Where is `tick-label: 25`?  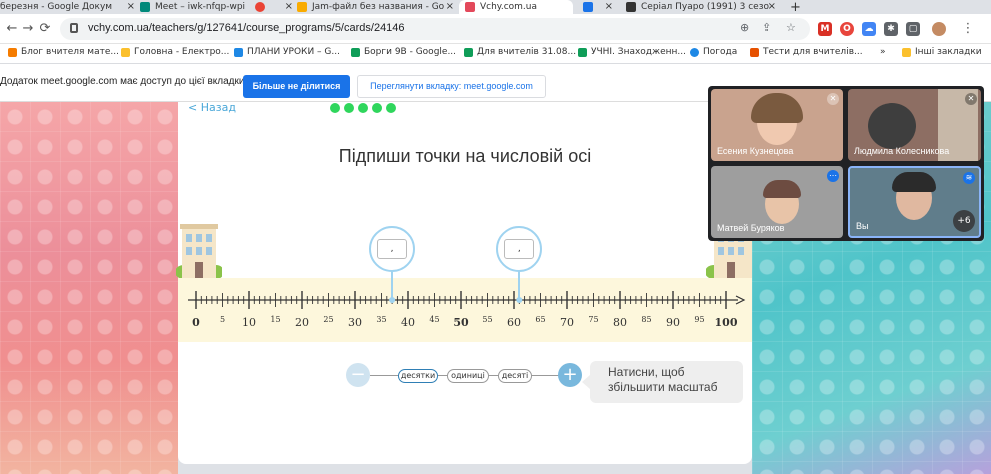
tick-label: 25 is located at coordinates (328, 319).